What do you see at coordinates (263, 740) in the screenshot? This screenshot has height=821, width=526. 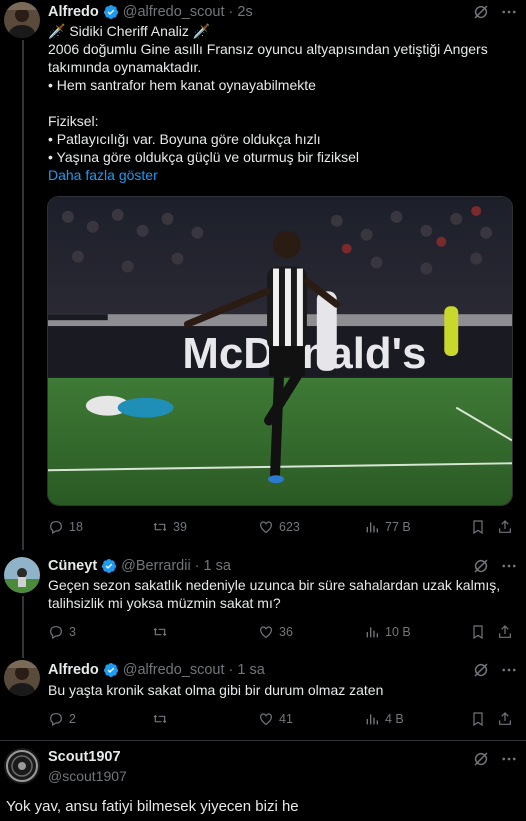 I see `divider` at bounding box center [263, 740].